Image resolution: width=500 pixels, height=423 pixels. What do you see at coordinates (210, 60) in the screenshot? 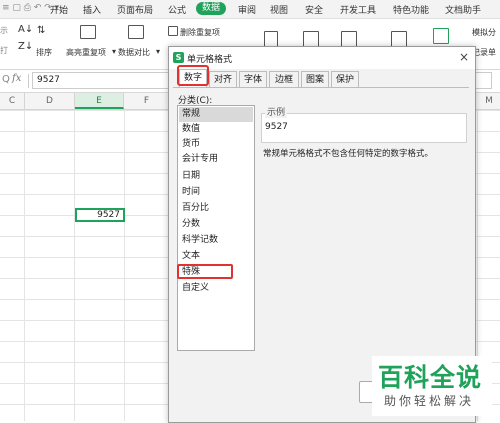
I see `dialog-title: 单元格格式` at bounding box center [210, 60].